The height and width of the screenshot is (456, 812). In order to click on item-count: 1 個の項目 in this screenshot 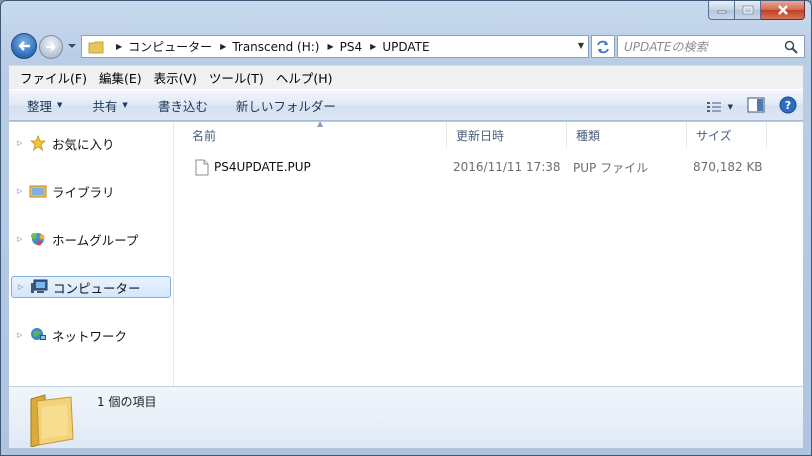, I will do `click(127, 402)`.